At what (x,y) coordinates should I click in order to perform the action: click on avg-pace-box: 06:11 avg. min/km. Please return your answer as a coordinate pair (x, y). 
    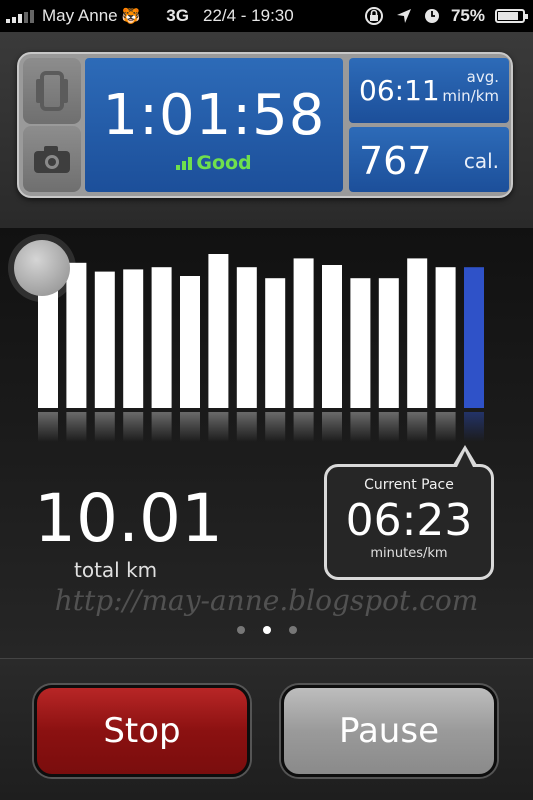
    Looking at the image, I should click on (429, 90).